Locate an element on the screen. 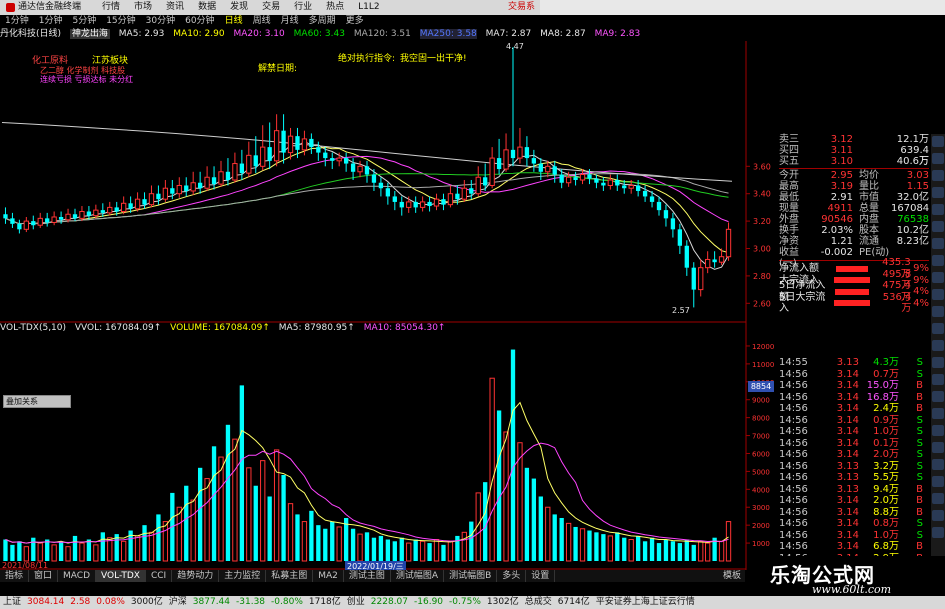 The width and height of the screenshot is (945, 609). status-item: 总成交 is located at coordinates (538, 602).